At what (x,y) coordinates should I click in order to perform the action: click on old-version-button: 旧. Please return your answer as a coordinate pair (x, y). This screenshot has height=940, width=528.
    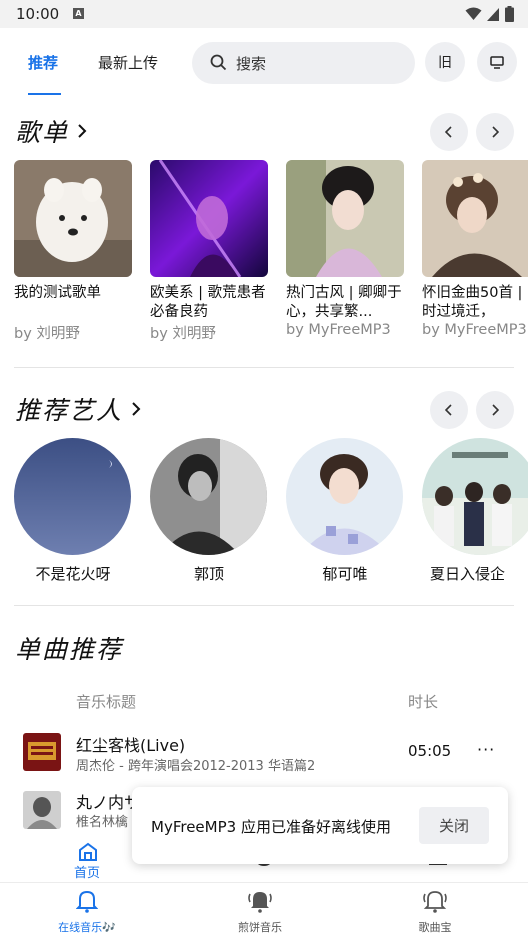
    Looking at the image, I should click on (445, 62).